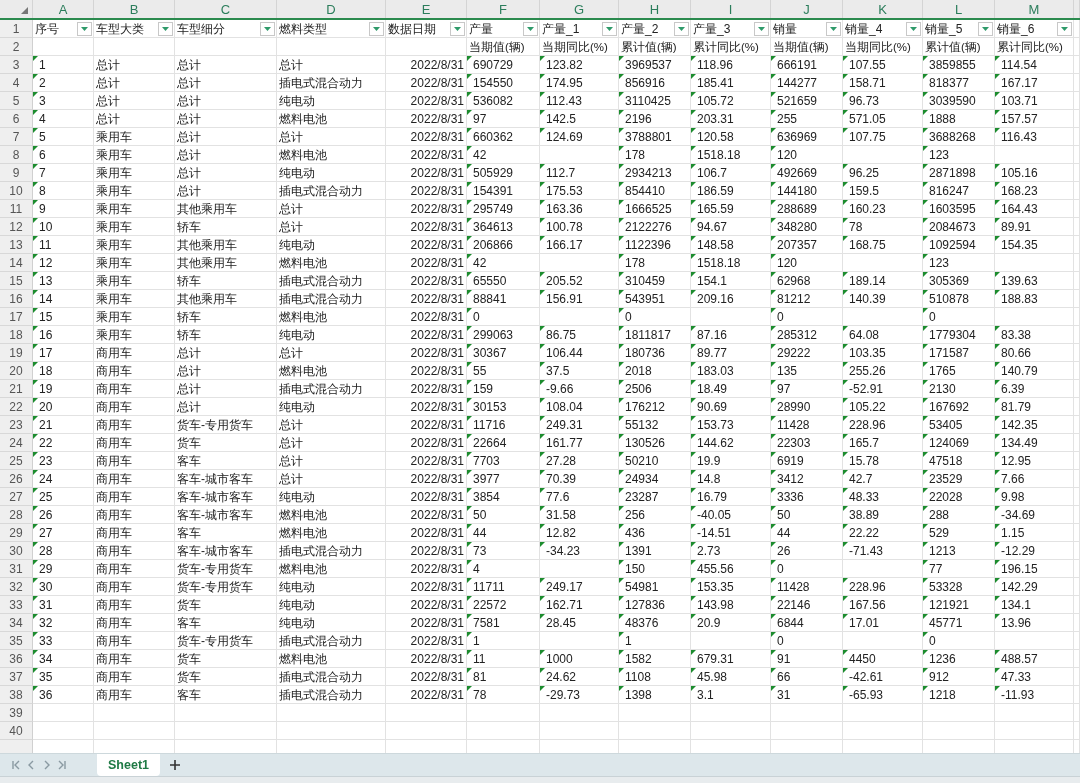  Describe the element at coordinates (61, 765) in the screenshot. I see `last-sheet-button` at that location.